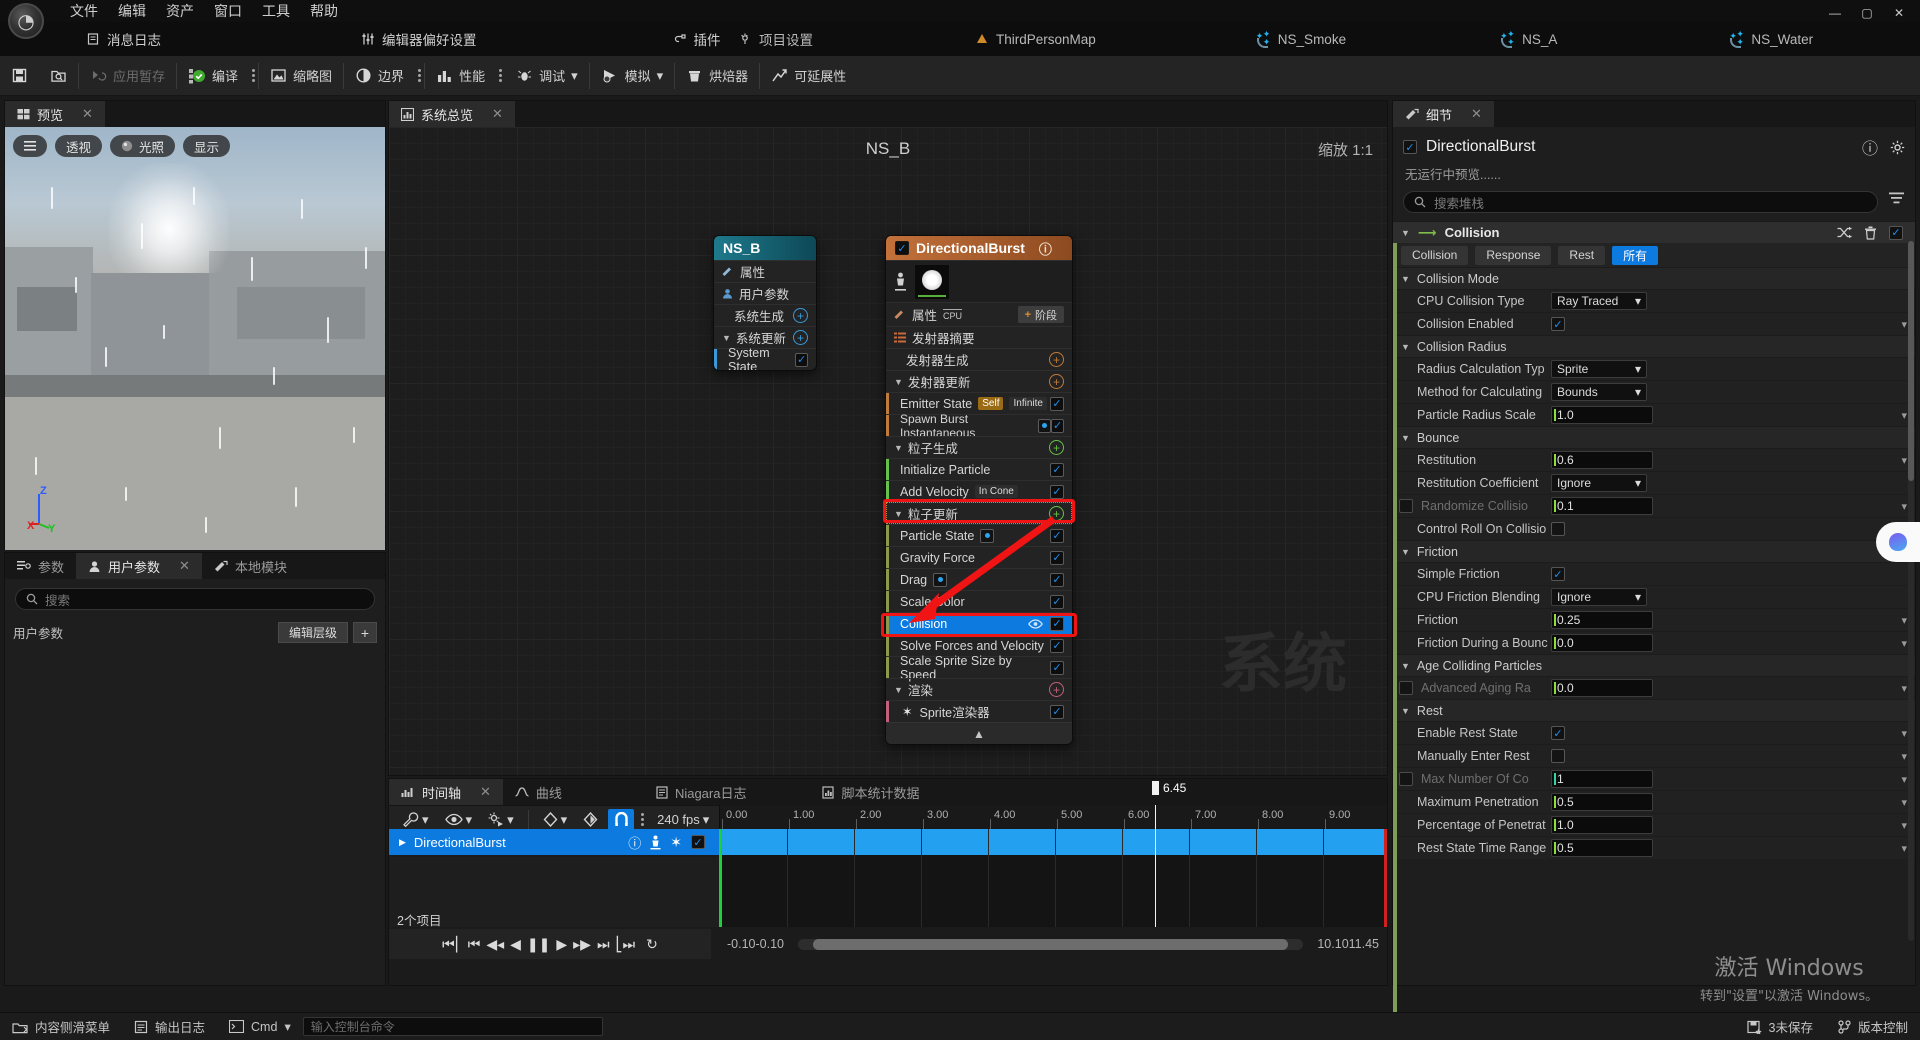 Image resolution: width=1920 pixels, height=1040 pixels. What do you see at coordinates (1654, 619) in the screenshot?
I see `detail-row-friction: Friction 0.25 ▾` at bounding box center [1654, 619].